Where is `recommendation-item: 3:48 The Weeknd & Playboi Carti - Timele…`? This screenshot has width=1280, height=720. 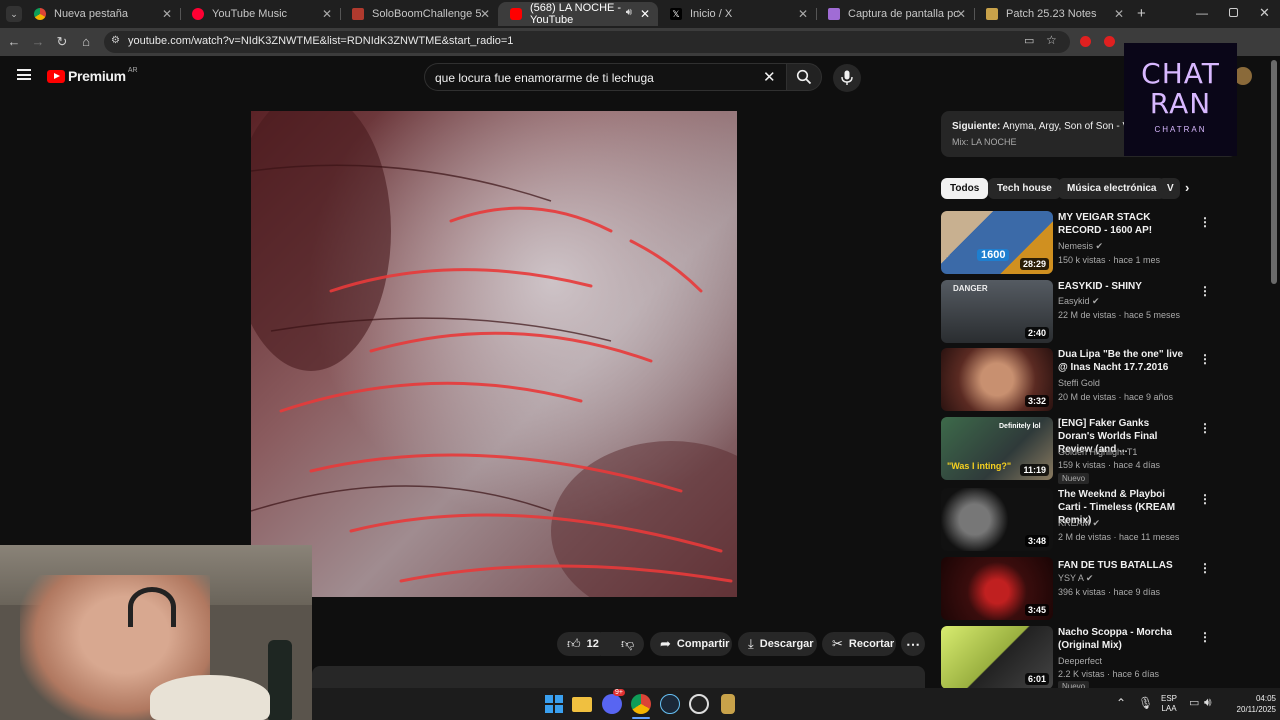
recommendation-item: 3:48 The Weeknd & Playboi Carti - Timele… is located at coordinates (1077, 520).